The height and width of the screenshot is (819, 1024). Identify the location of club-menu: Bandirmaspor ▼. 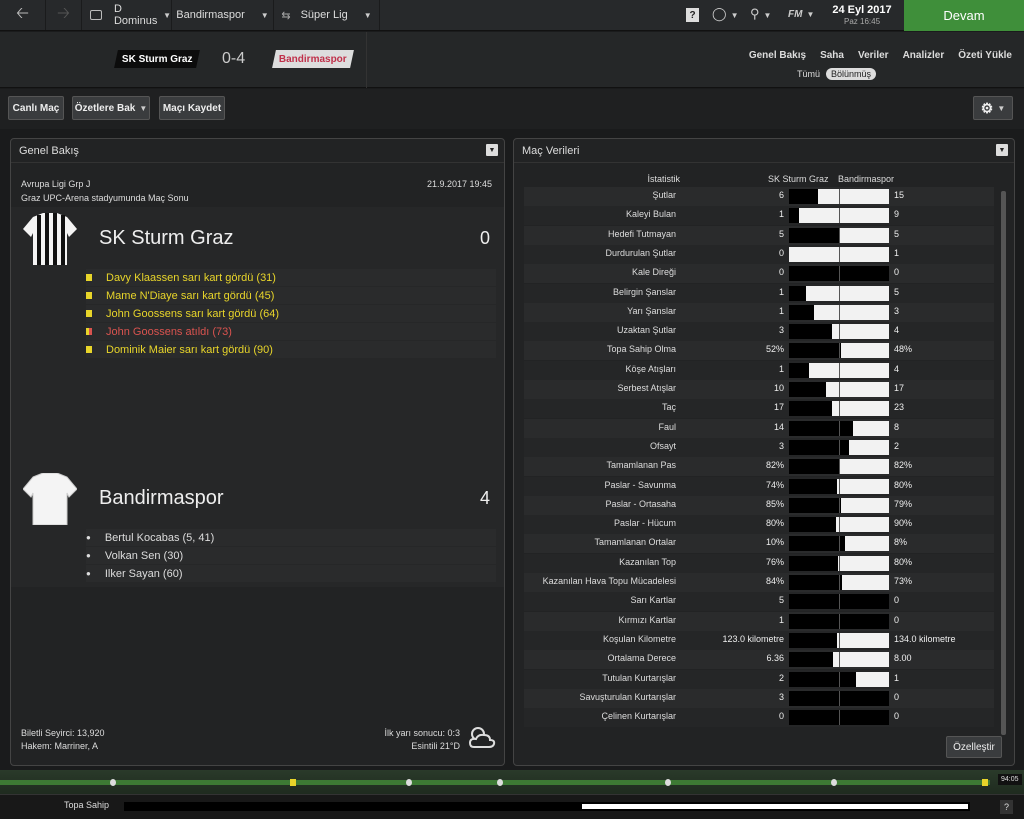
(223, 15).